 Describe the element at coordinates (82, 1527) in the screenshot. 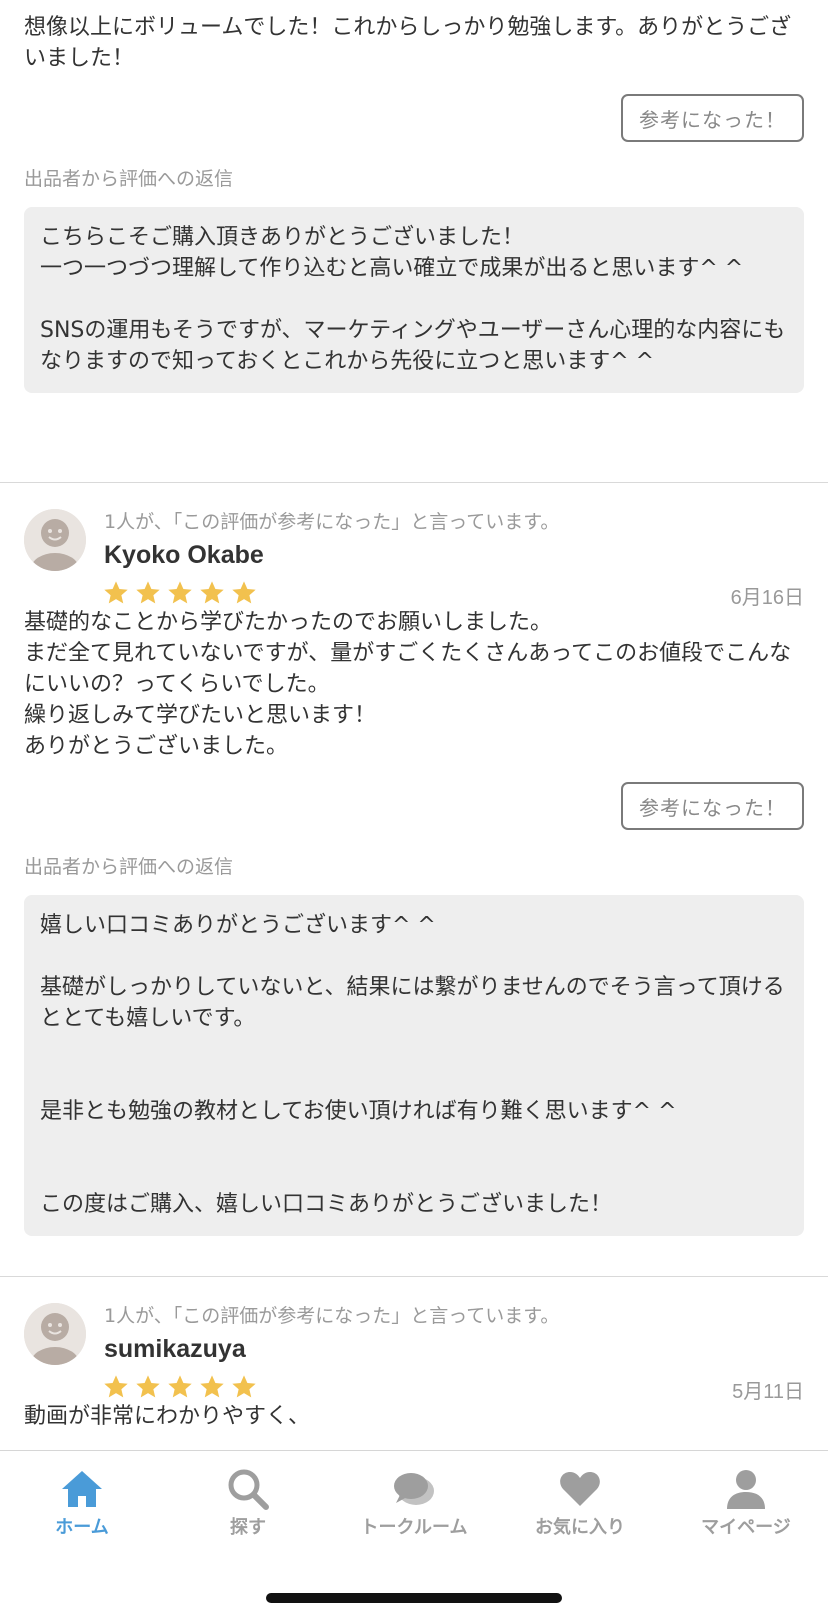

I see `tab-label: ホーム` at that location.